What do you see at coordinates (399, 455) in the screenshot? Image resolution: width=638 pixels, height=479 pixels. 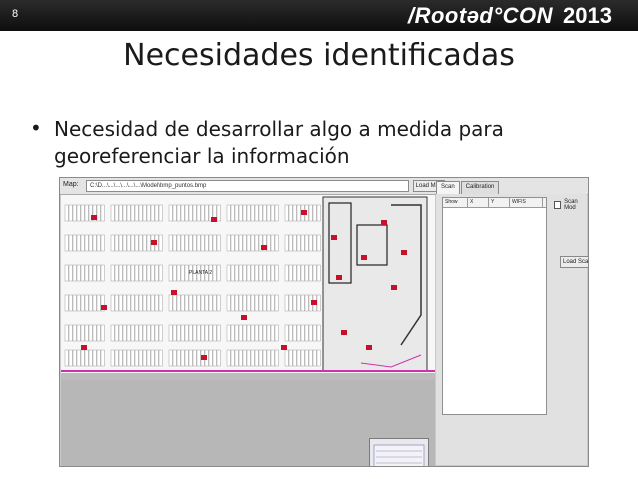 I see `thumbnail-image` at bounding box center [399, 455].